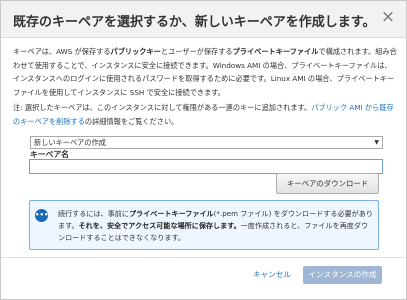  I want to click on info-bold-part: それを、安全でアクセス可能な場所に保存します。, so click(159, 225).